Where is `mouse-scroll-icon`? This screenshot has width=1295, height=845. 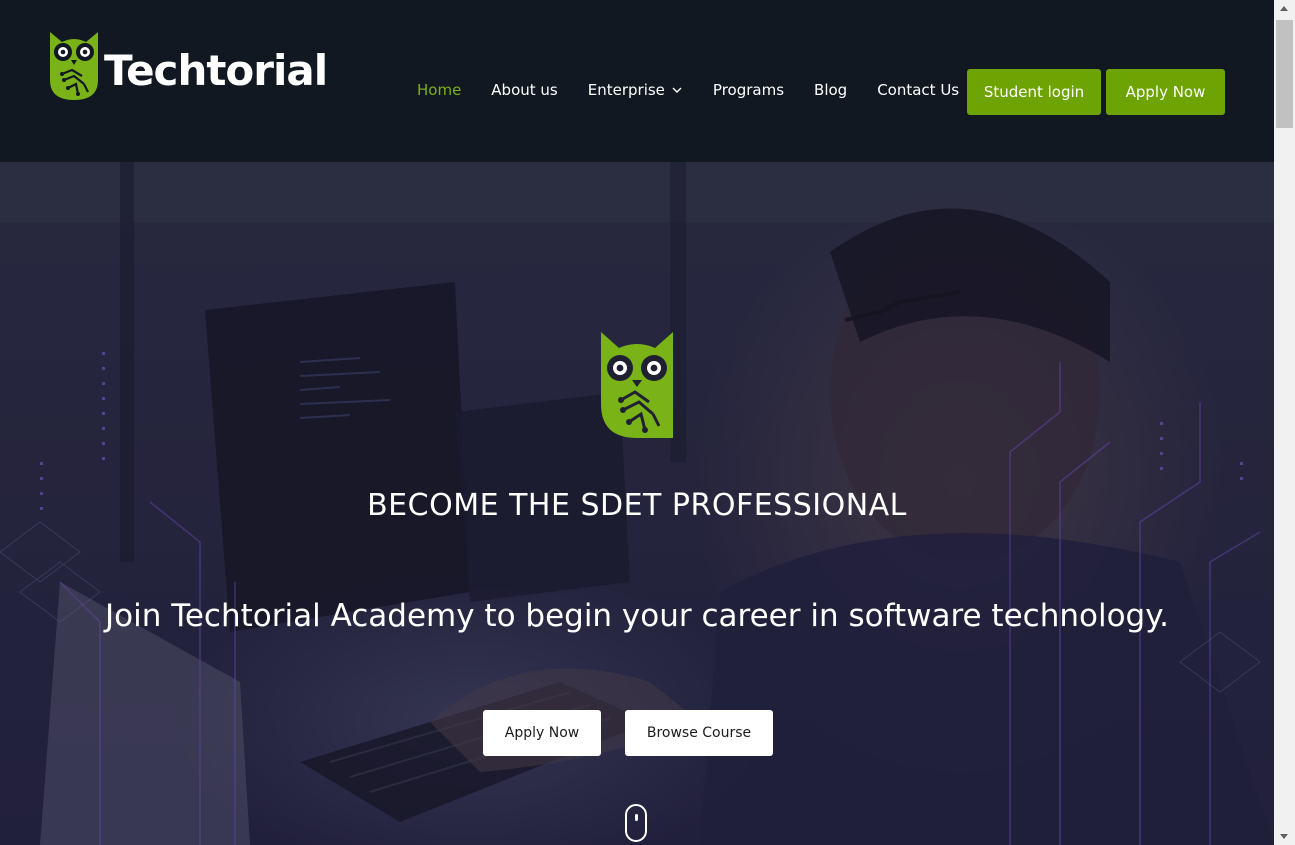
mouse-scroll-icon is located at coordinates (636, 823).